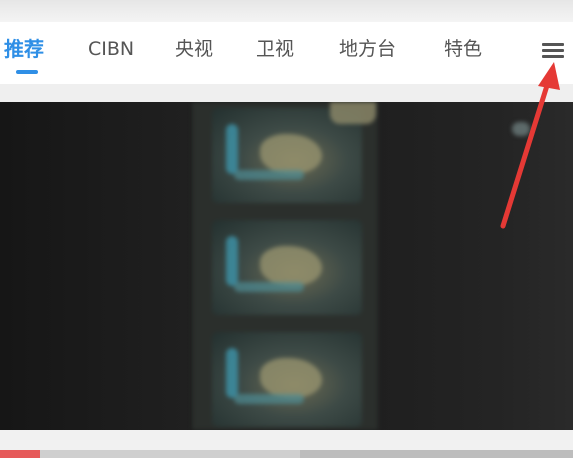 The height and width of the screenshot is (458, 573). What do you see at coordinates (286, 11) in the screenshot?
I see `top-status-area` at bounding box center [286, 11].